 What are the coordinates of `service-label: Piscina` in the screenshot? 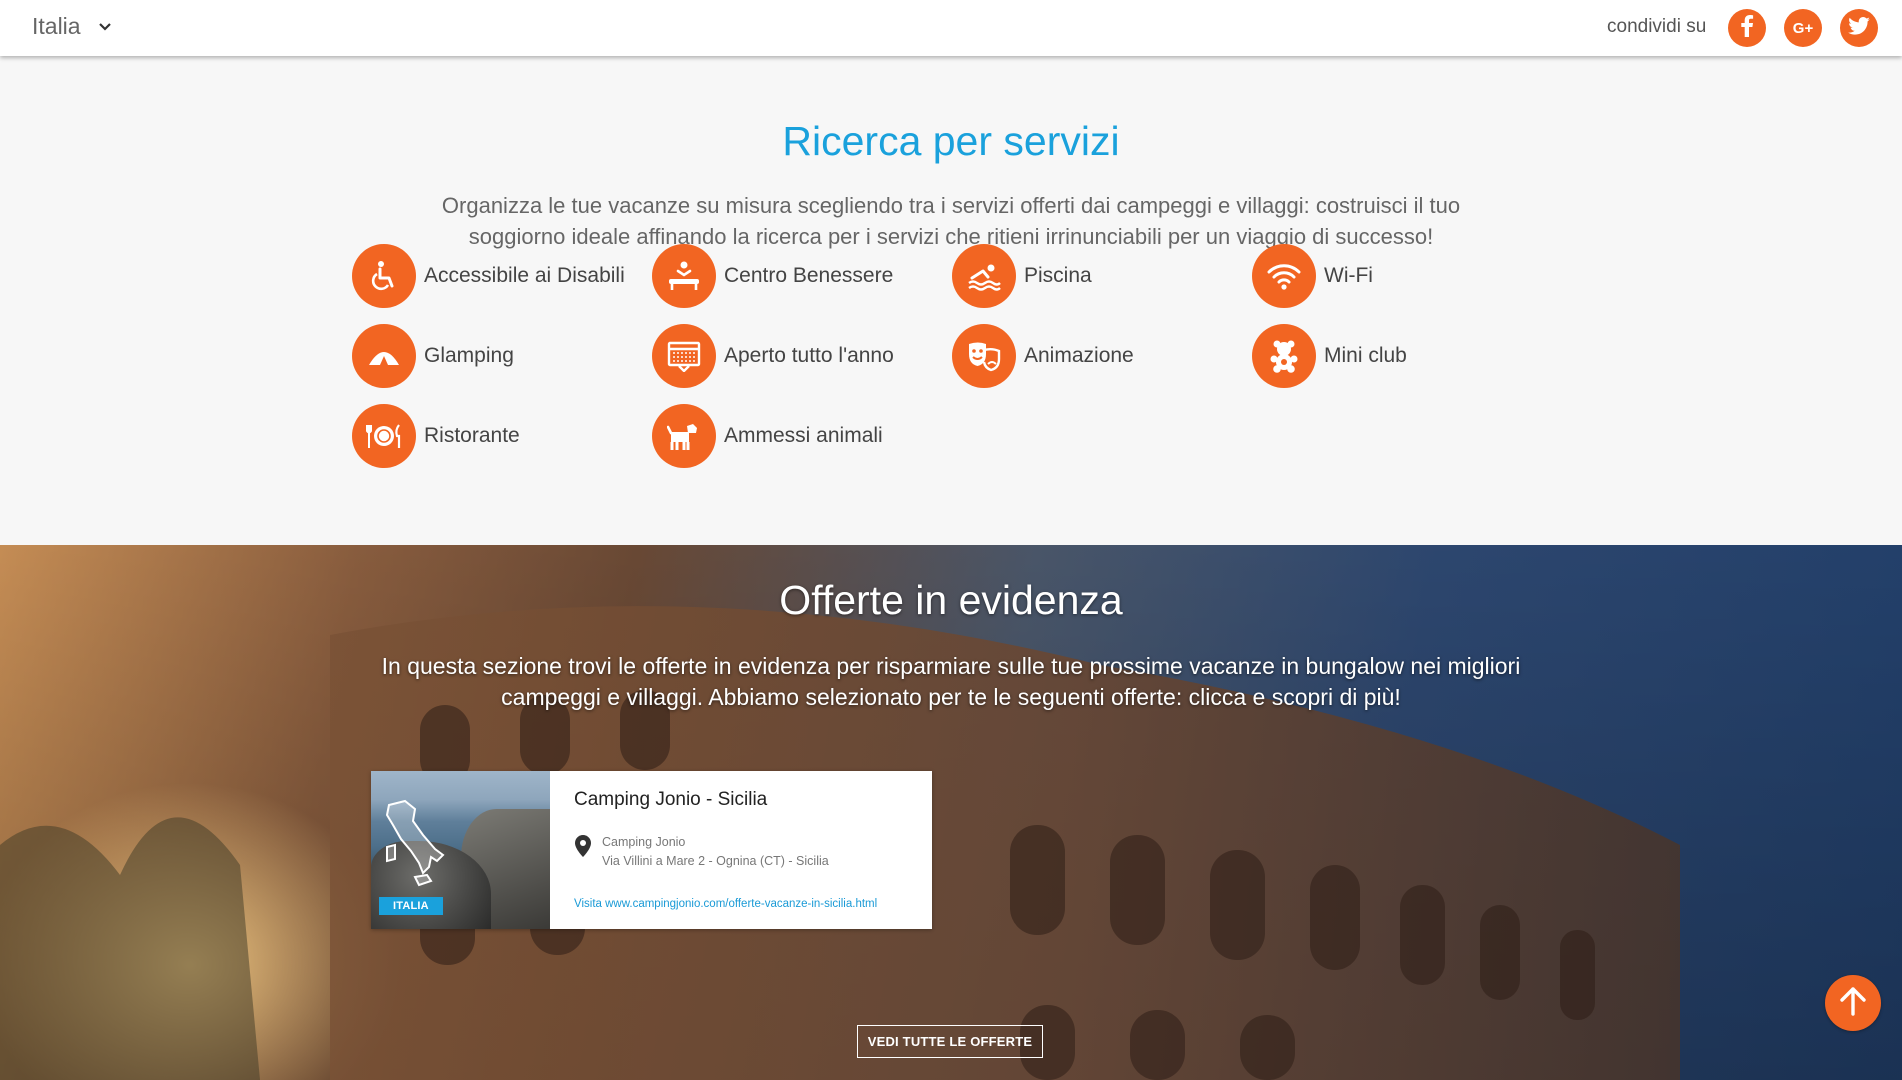 It's located at (1058, 275).